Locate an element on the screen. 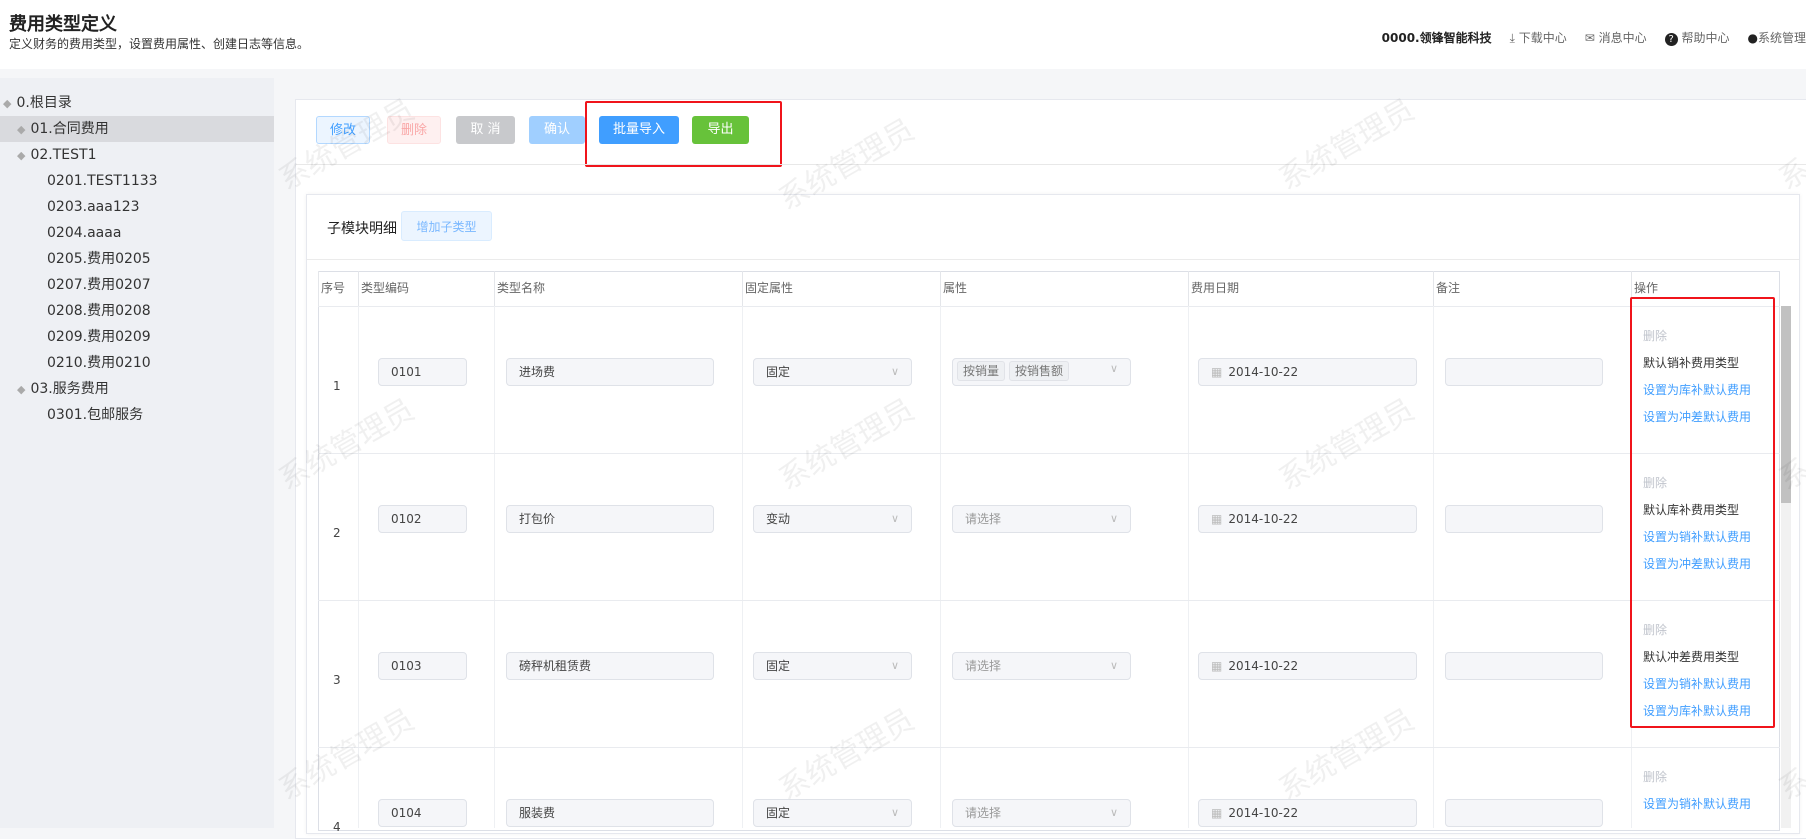 This screenshot has height=839, width=1806. attribute-multiselect: 请选择∨ is located at coordinates (1041, 813).